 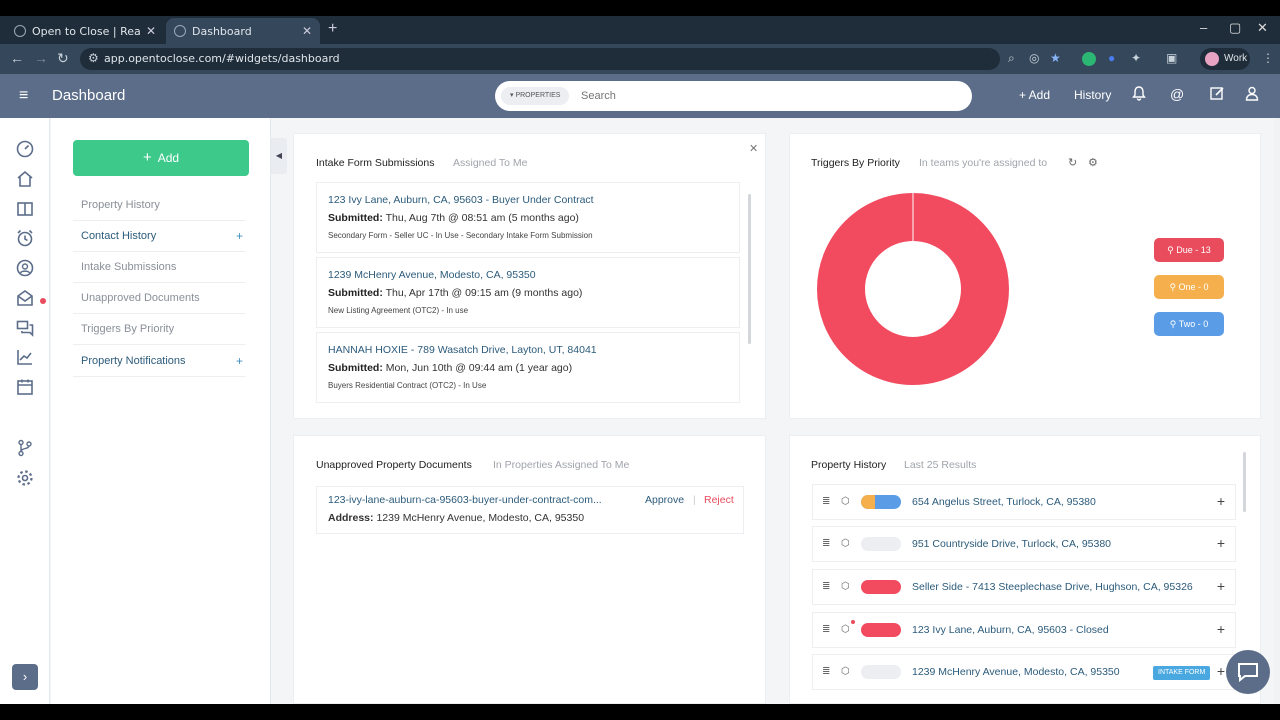 I want to click on reject-button: Reject, so click(x=719, y=500).